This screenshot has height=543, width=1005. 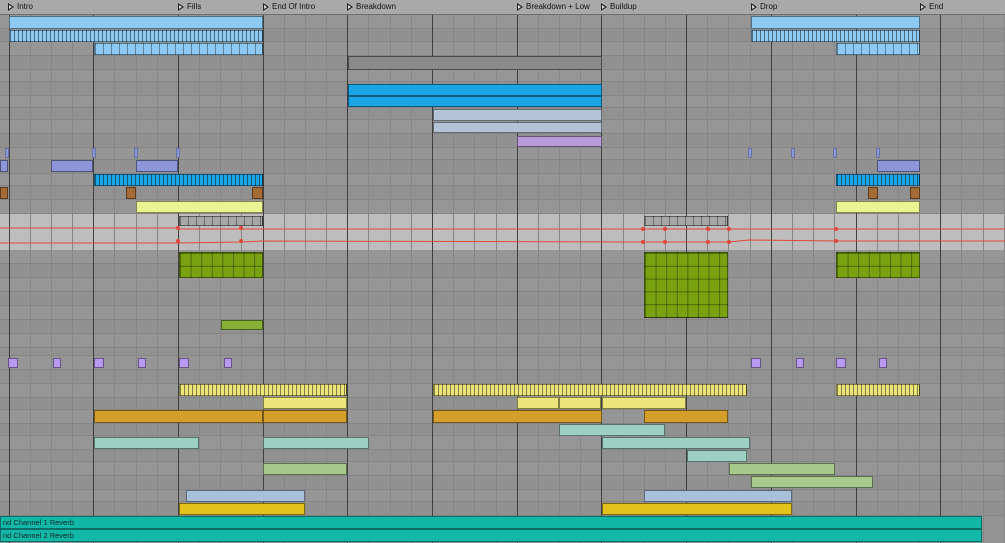 I want to click on locator-buildup: Buildup, so click(x=619, y=7).